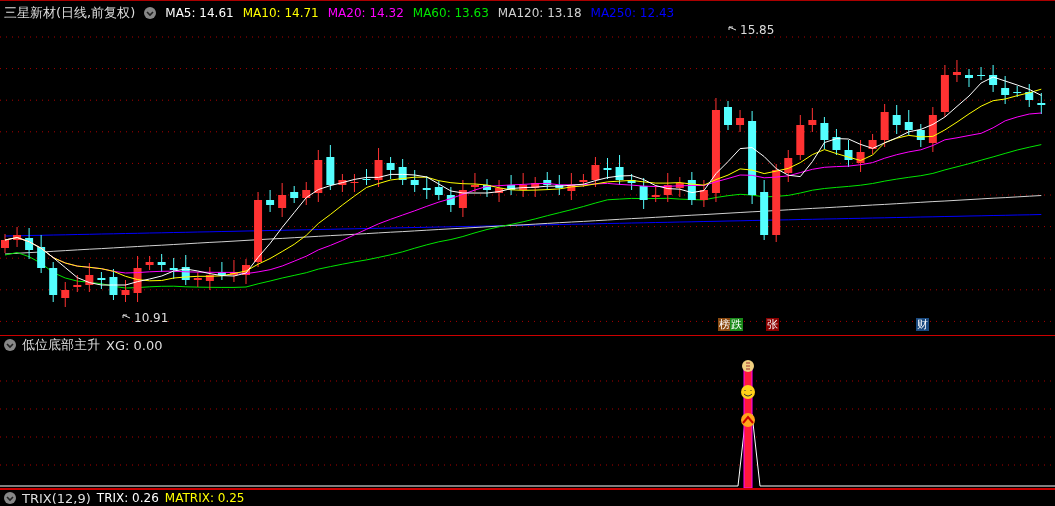  I want to click on indicator-value: XG: 0.00, so click(134, 345).